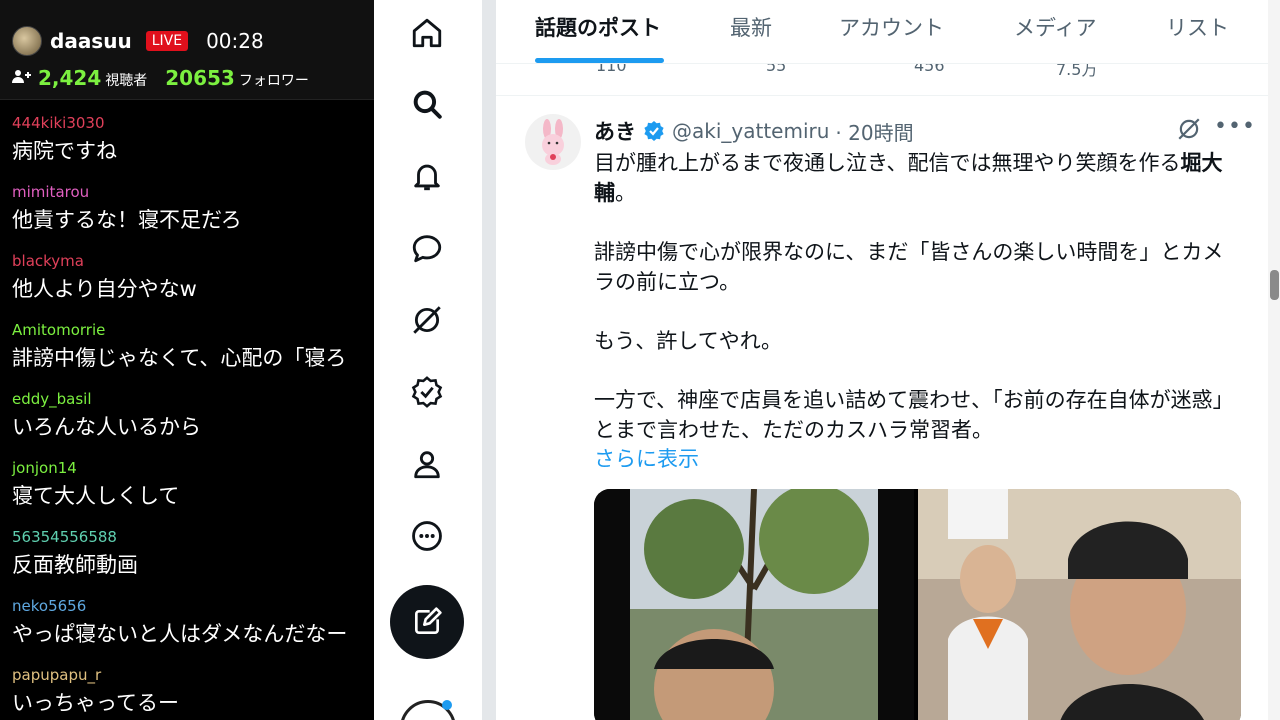  I want to click on tweet-paragraph-1: 目が腫れ上がるまで夜通し泣き、配信では無理やり笑顔を作る堀大輔。, so click(919, 178).